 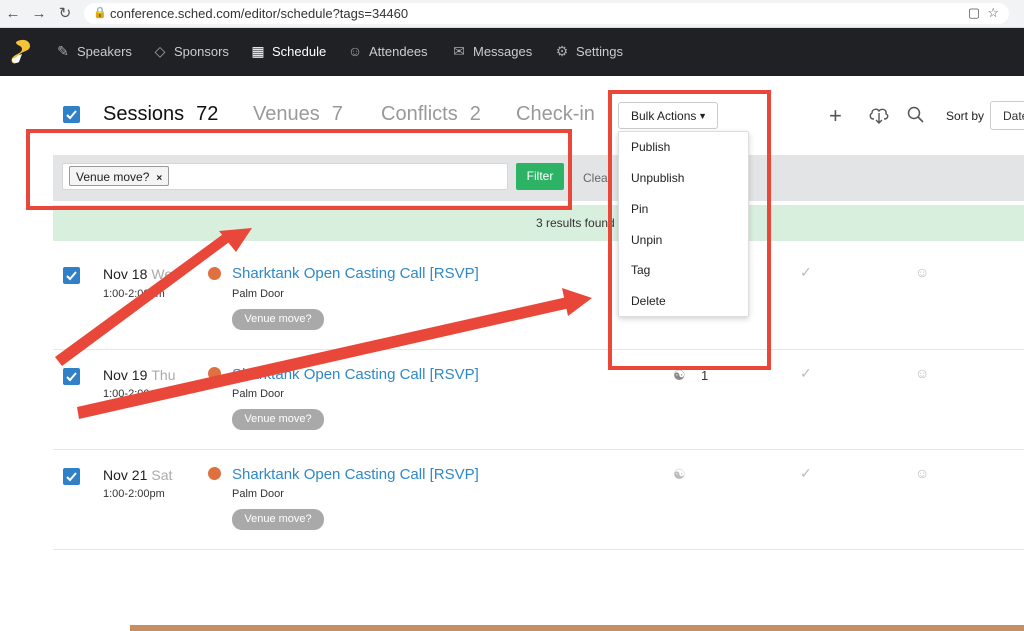 What do you see at coordinates (286, 114) in the screenshot?
I see `tab-label: Venues` at bounding box center [286, 114].